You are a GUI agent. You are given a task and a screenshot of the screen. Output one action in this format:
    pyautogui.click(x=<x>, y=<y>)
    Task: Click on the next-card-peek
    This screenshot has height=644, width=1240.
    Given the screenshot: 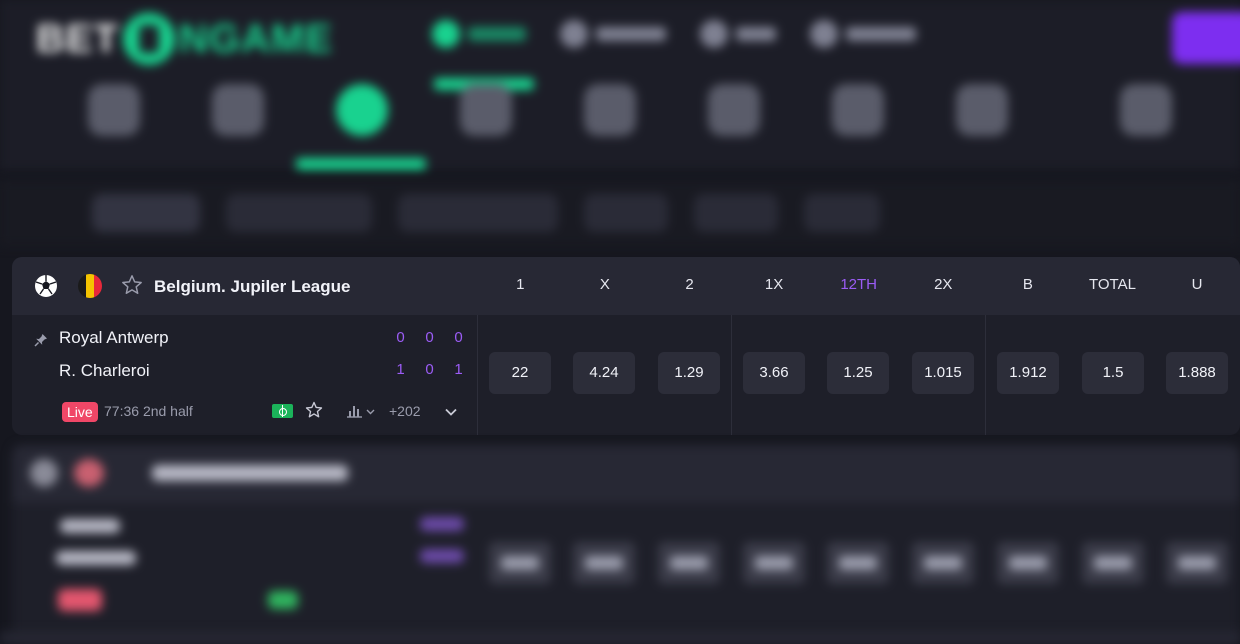 What is the action you would take?
    pyautogui.click(x=620, y=638)
    